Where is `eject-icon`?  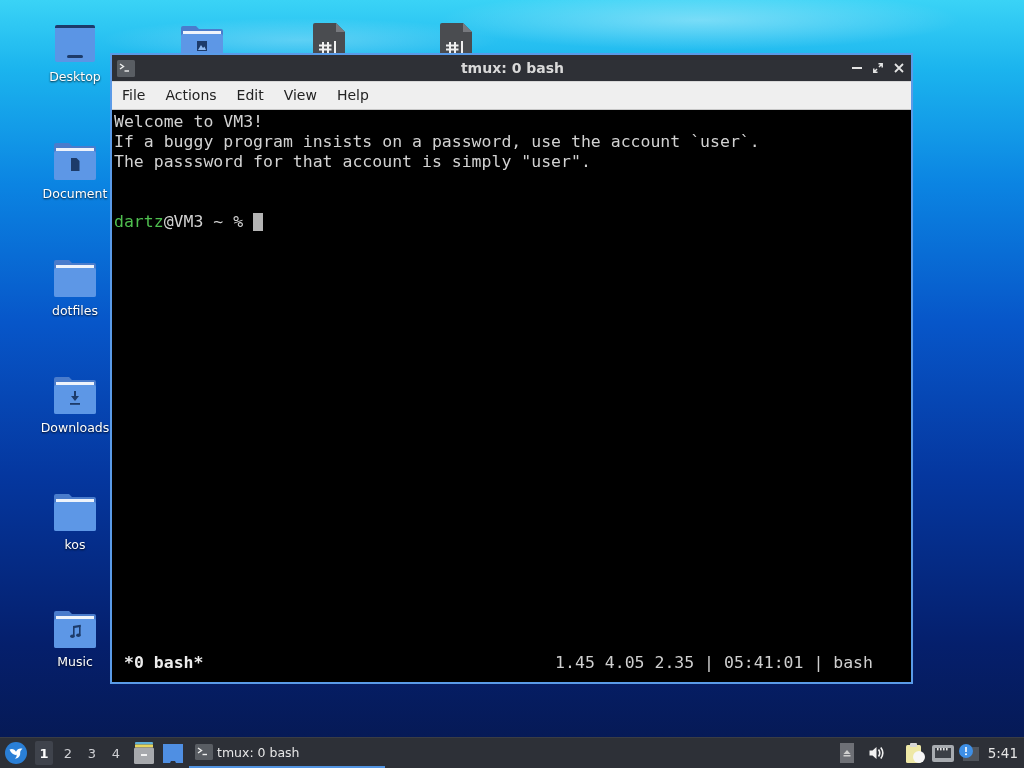 eject-icon is located at coordinates (846, 753).